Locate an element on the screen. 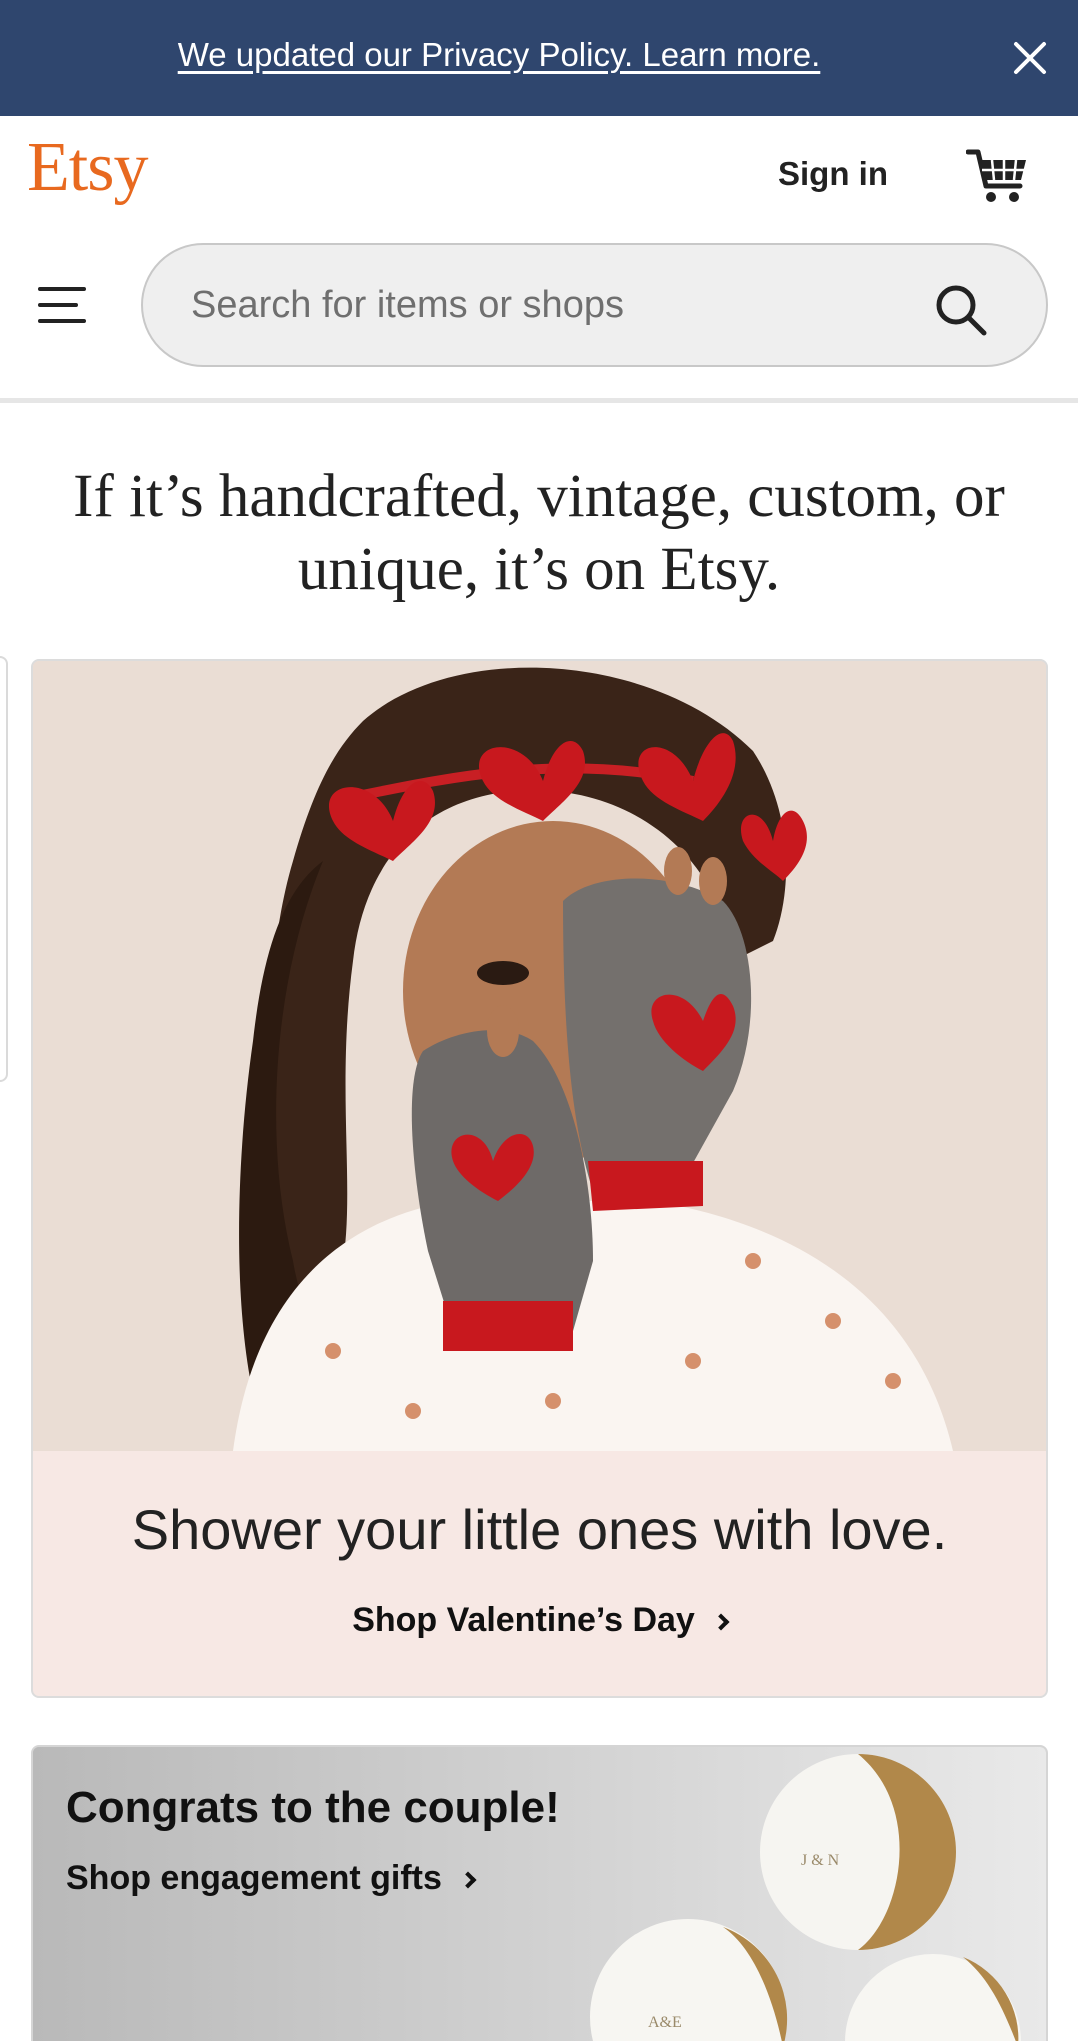 The height and width of the screenshot is (2041, 1078). carousel-previous-card is located at coordinates (4, 869).